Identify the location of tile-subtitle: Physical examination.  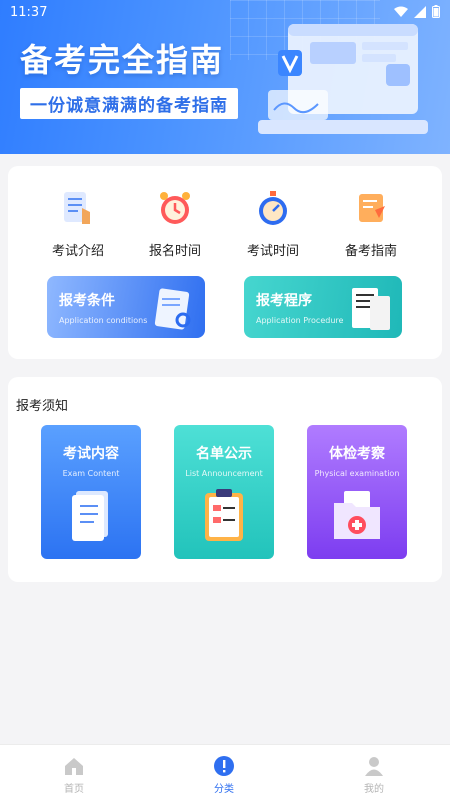
(357, 473).